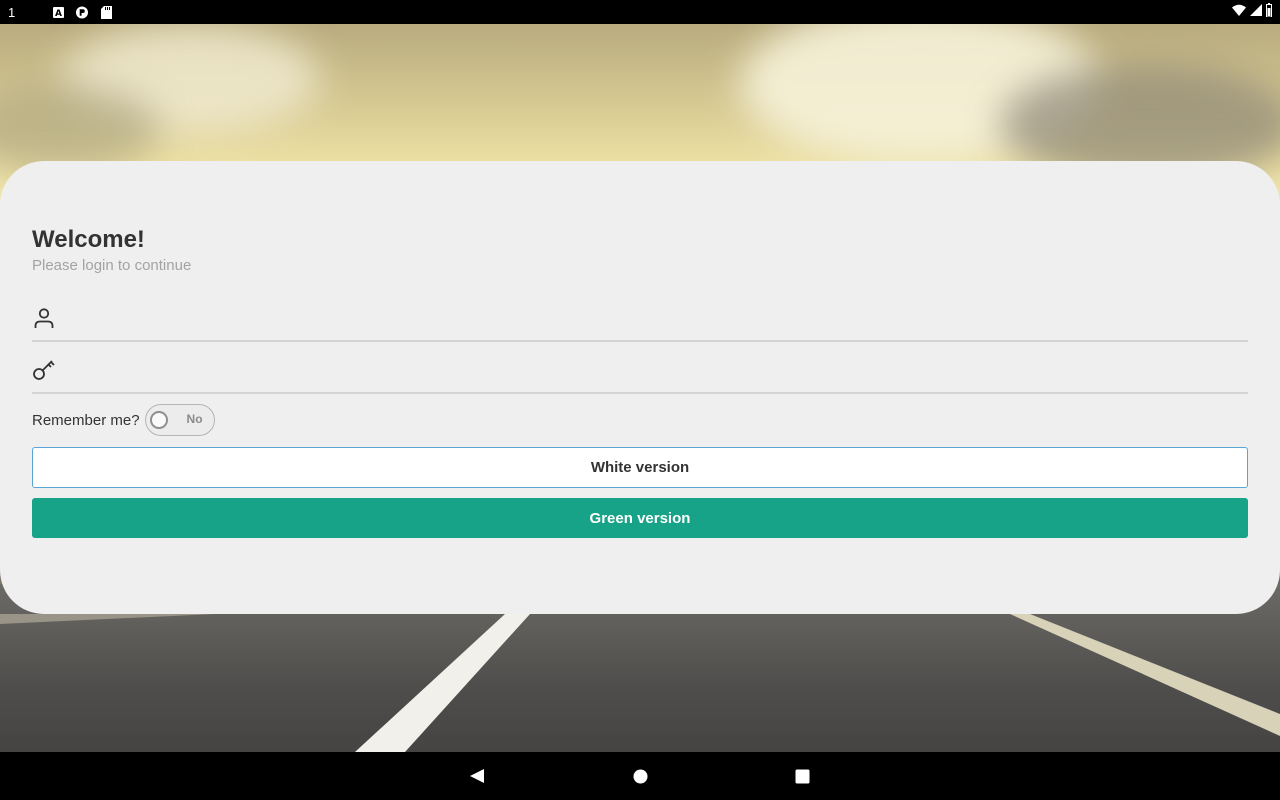 The image size is (1280, 800). Describe the element at coordinates (1239, 12) in the screenshot. I see `wifi-icon` at that location.